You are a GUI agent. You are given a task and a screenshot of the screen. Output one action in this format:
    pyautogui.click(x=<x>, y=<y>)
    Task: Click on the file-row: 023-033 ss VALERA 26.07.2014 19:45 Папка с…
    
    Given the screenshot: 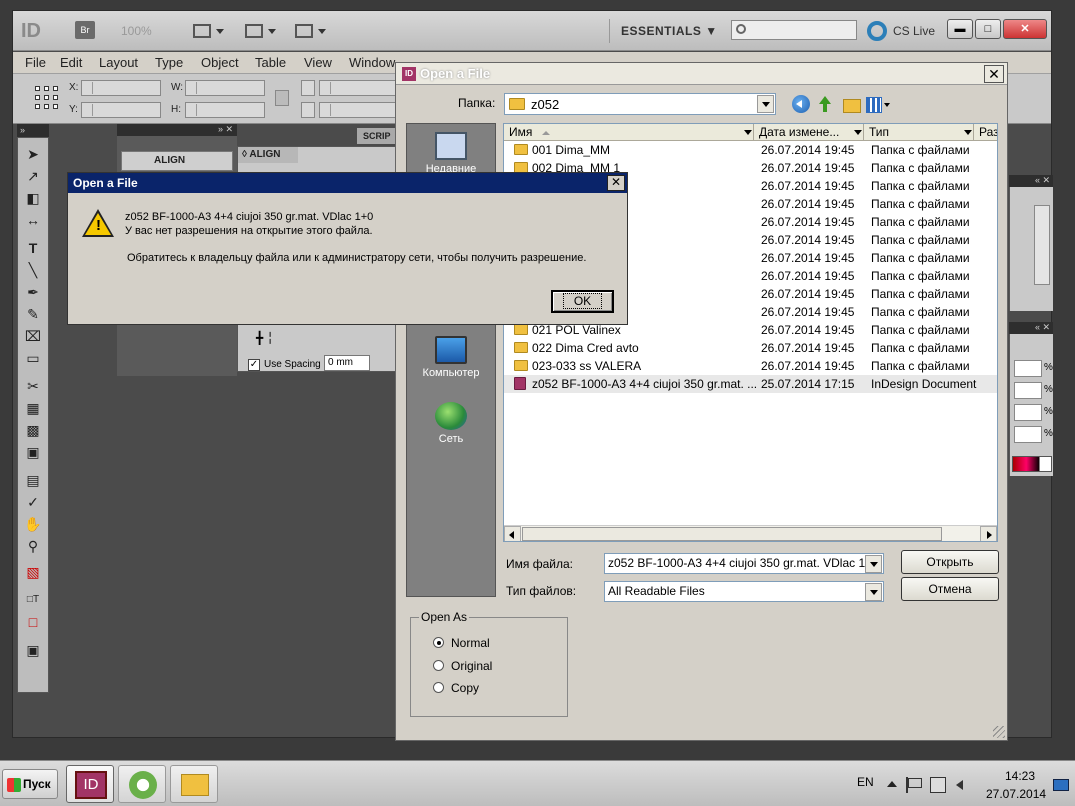 What is the action you would take?
    pyautogui.click(x=750, y=366)
    